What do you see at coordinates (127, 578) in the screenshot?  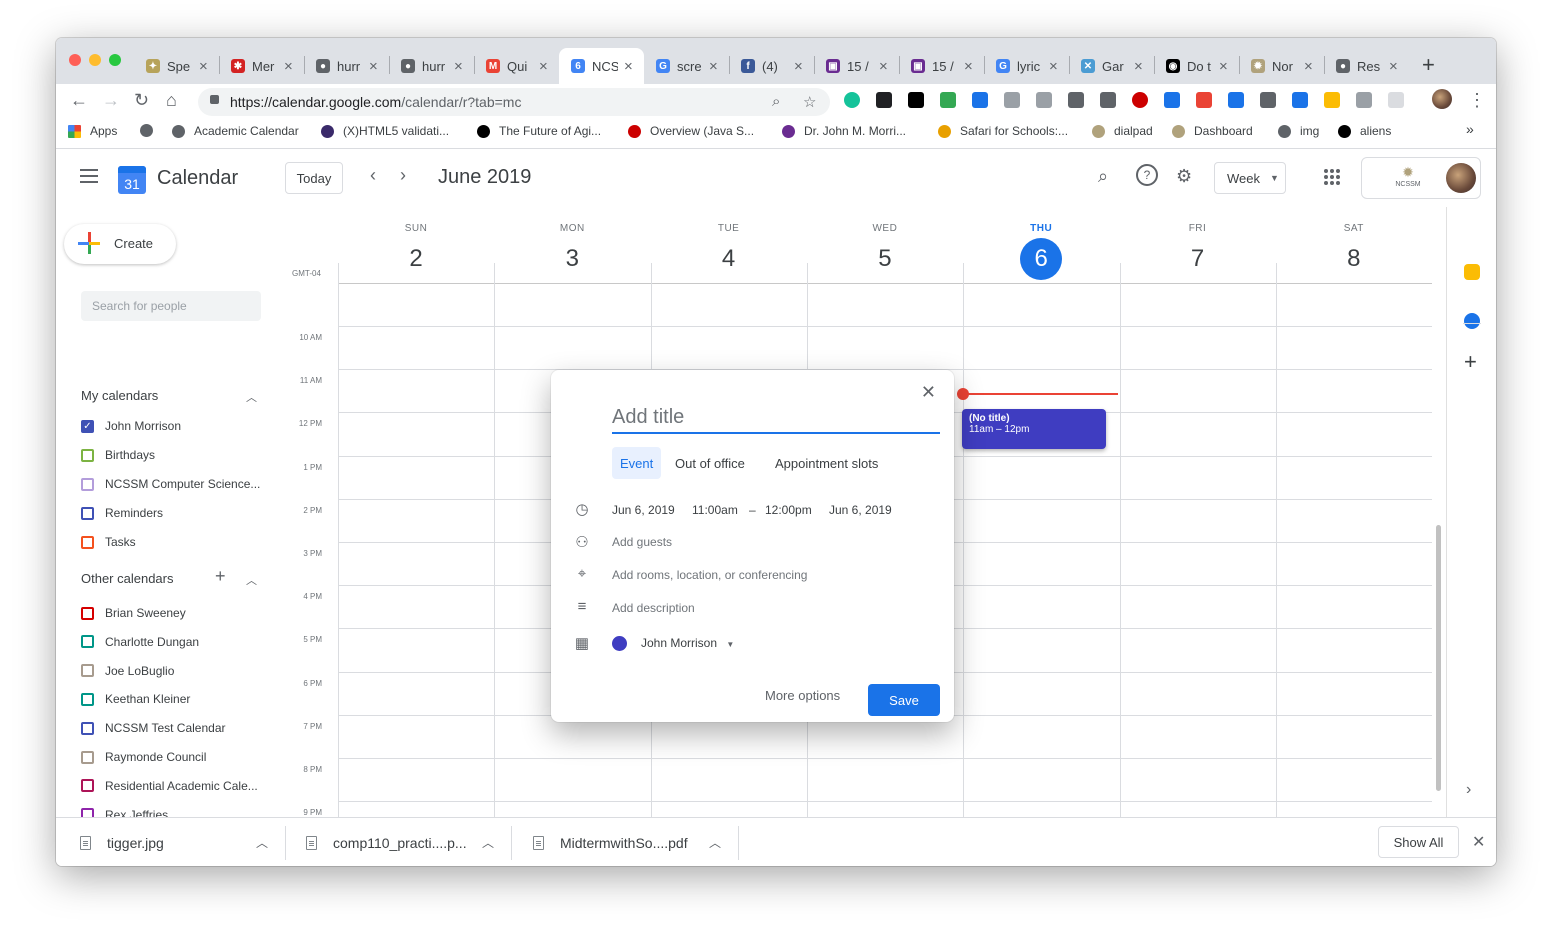 I see `other-calendars-title: Other calendars` at bounding box center [127, 578].